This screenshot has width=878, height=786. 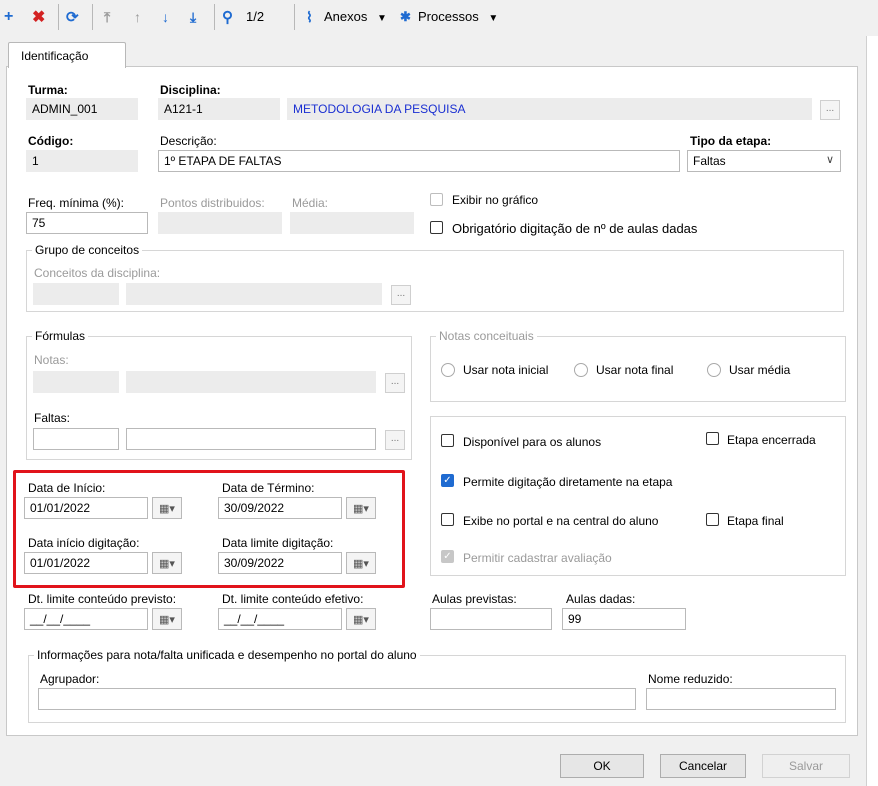 What do you see at coordinates (714, 370) in the screenshot?
I see `usar-media-radio` at bounding box center [714, 370].